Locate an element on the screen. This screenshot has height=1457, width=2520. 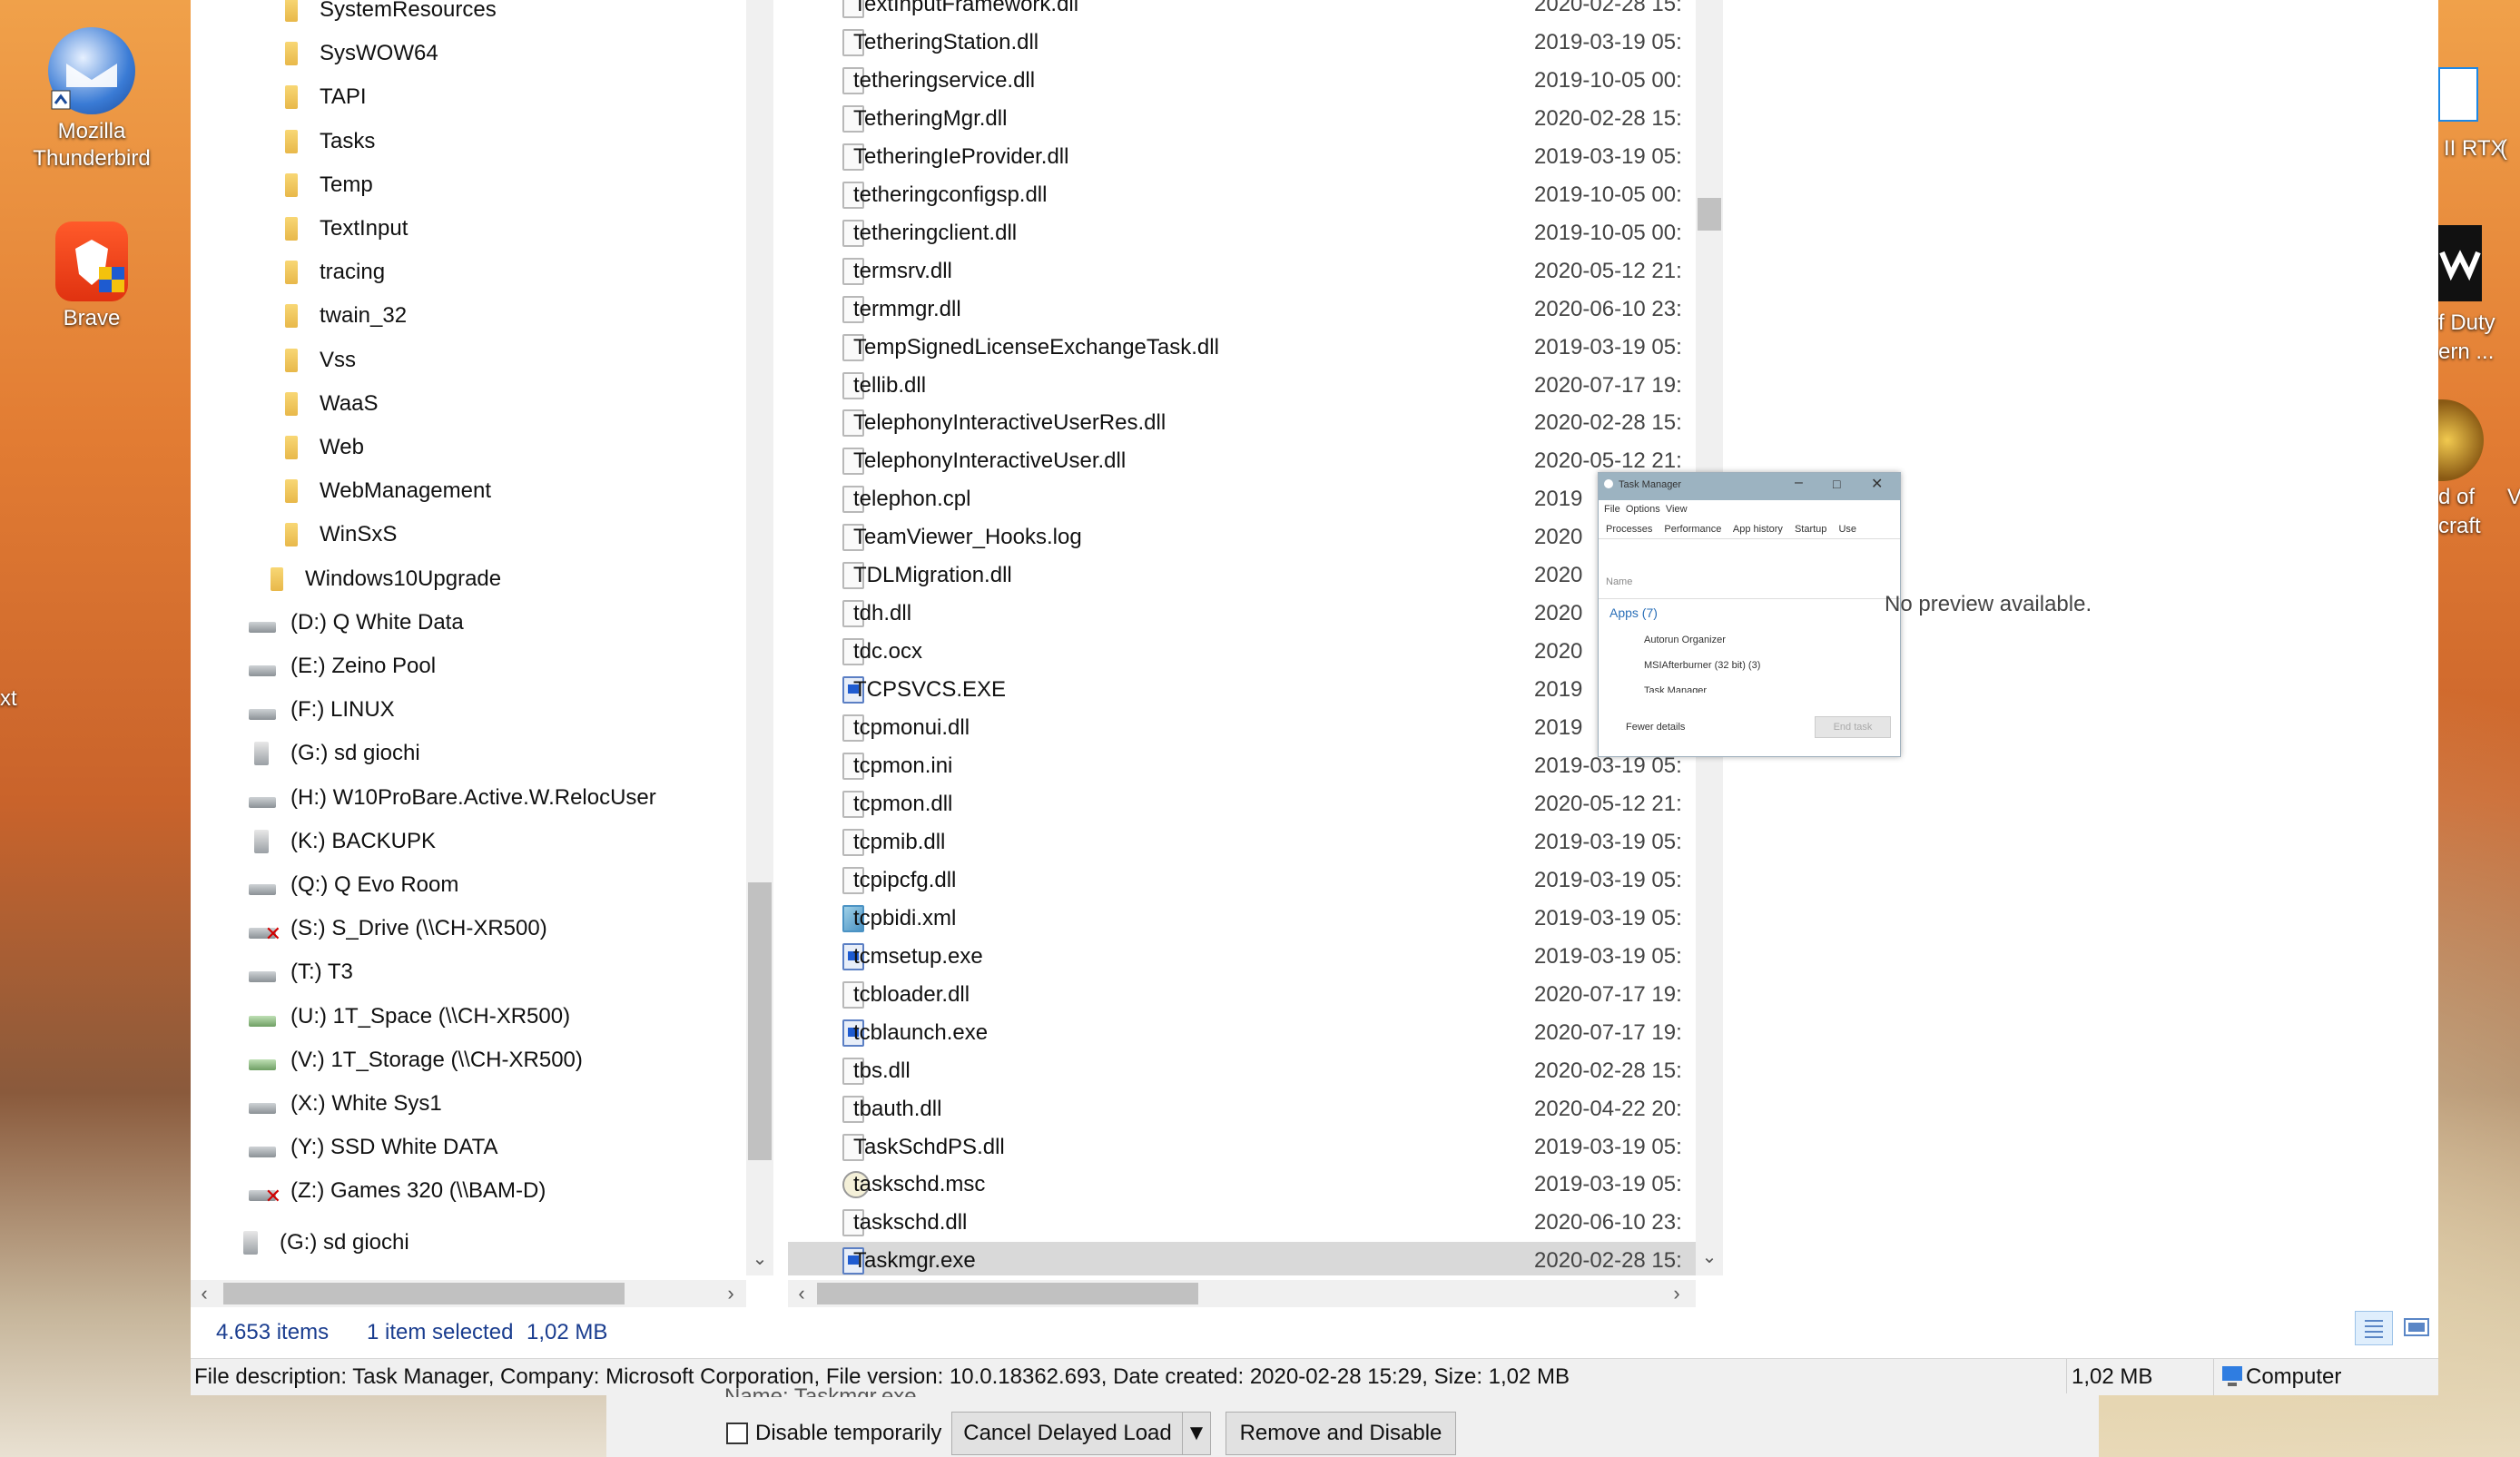
chevron-down-icon: ▼ is located at coordinates (1197, 1433).